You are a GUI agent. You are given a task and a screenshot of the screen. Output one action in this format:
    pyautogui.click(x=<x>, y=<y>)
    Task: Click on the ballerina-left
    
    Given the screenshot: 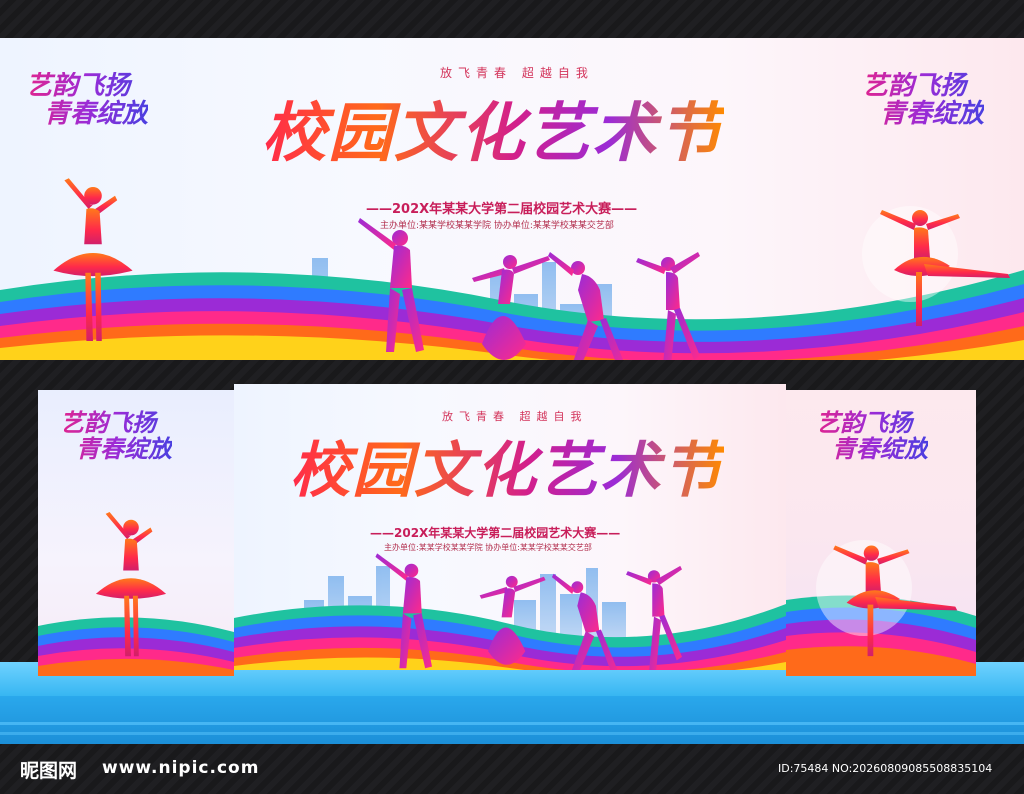 What is the action you would take?
    pyautogui.click(x=93, y=264)
    